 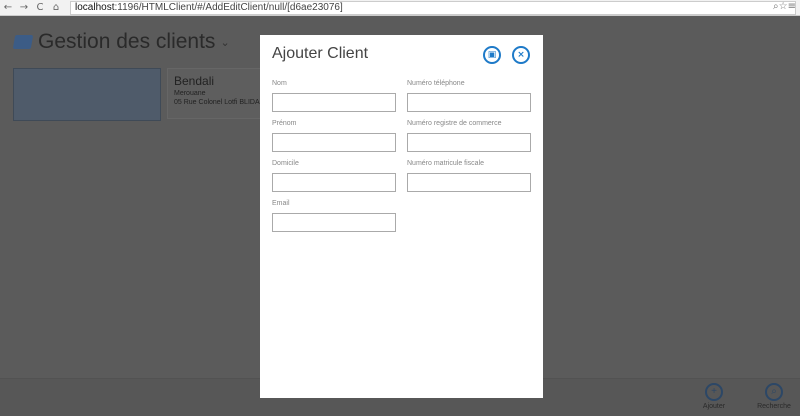 I want to click on add-label: Ajouter, so click(x=714, y=406).